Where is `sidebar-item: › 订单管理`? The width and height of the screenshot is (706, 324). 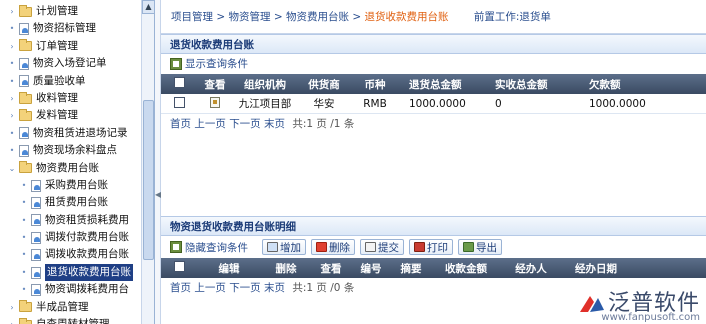 sidebar-item: › 订单管理 is located at coordinates (70, 46).